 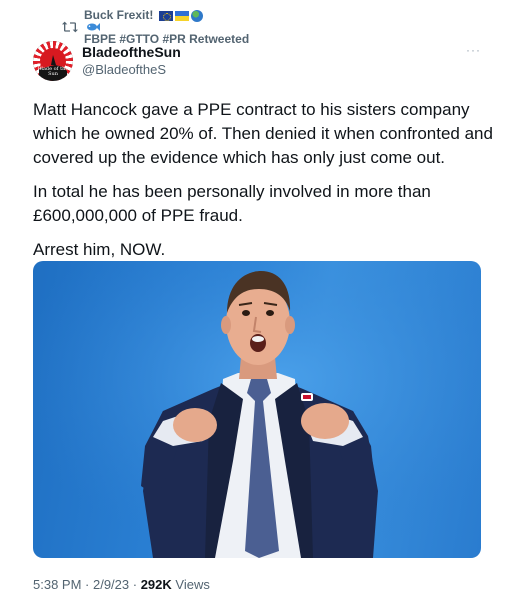 I want to click on retweet-label: Buck Frexit! FBPE #GTTO #PR Retweeted, so click(x=166, y=27).